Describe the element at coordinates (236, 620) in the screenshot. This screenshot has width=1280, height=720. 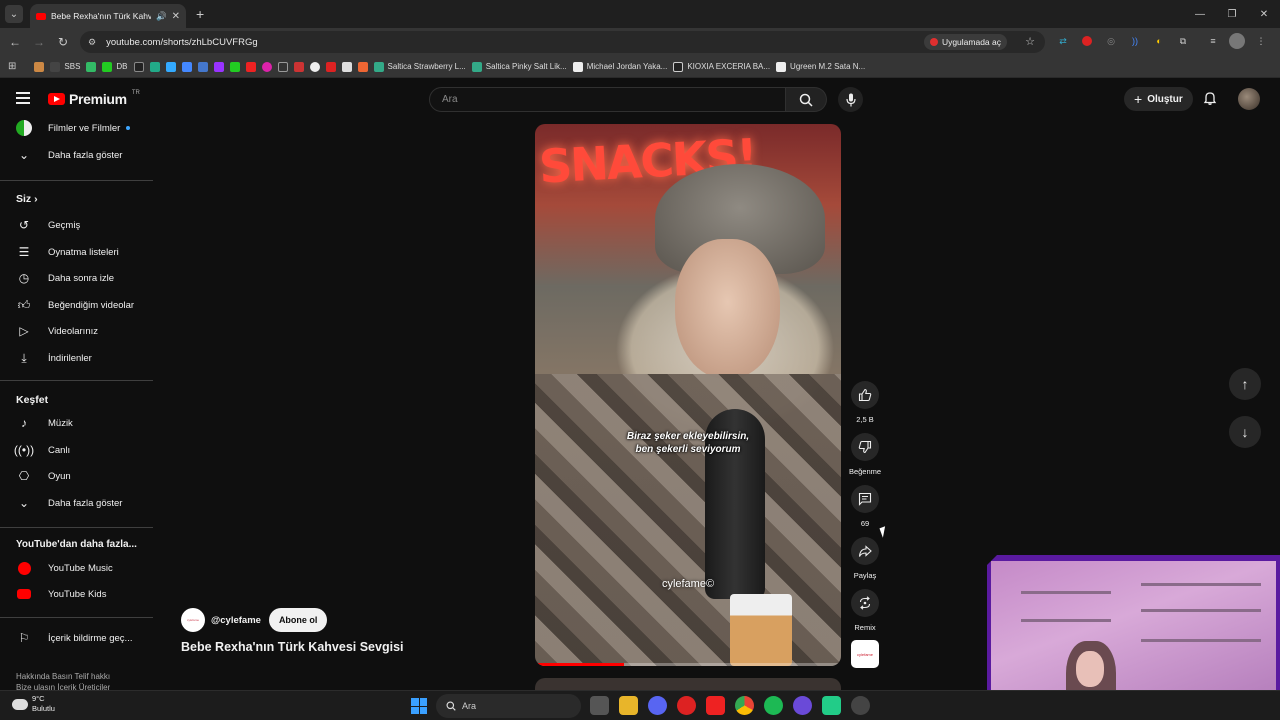
I see `channel-handle: @cylefame` at that location.